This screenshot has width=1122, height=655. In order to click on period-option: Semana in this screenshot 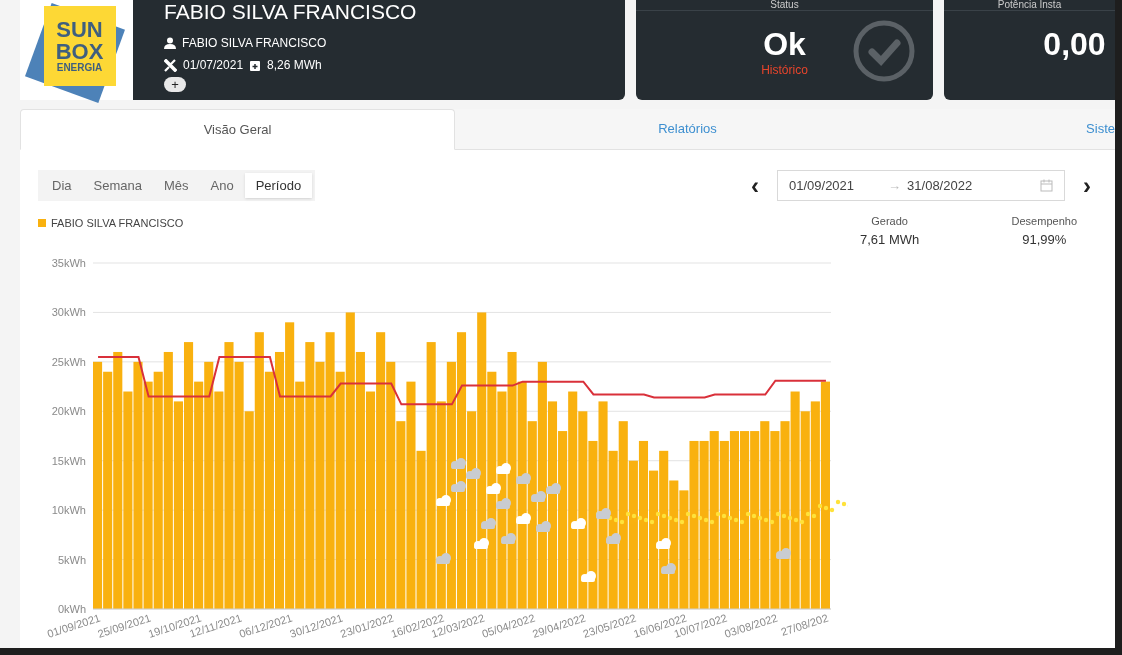, I will do `click(117, 185)`.